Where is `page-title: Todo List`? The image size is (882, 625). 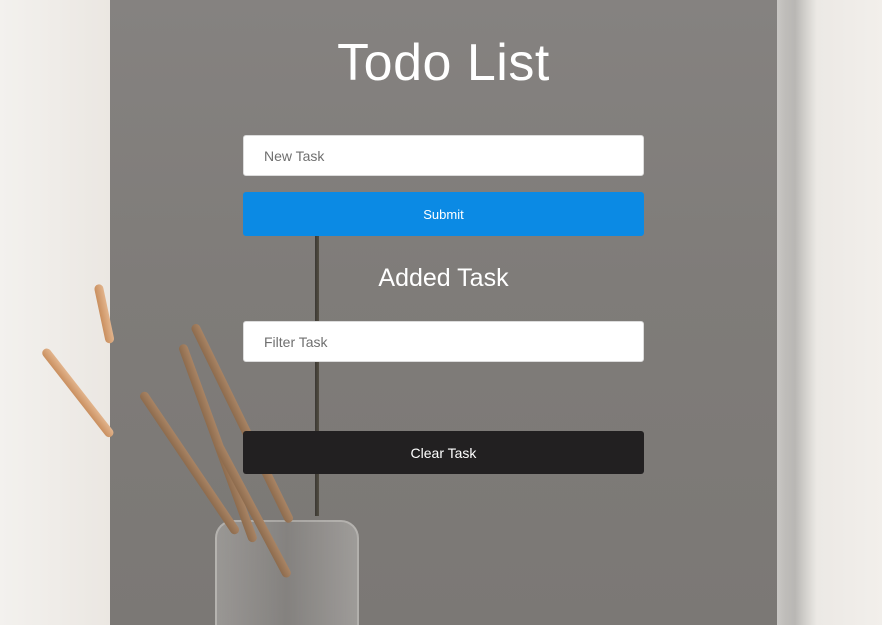
page-title: Todo List is located at coordinates (443, 63).